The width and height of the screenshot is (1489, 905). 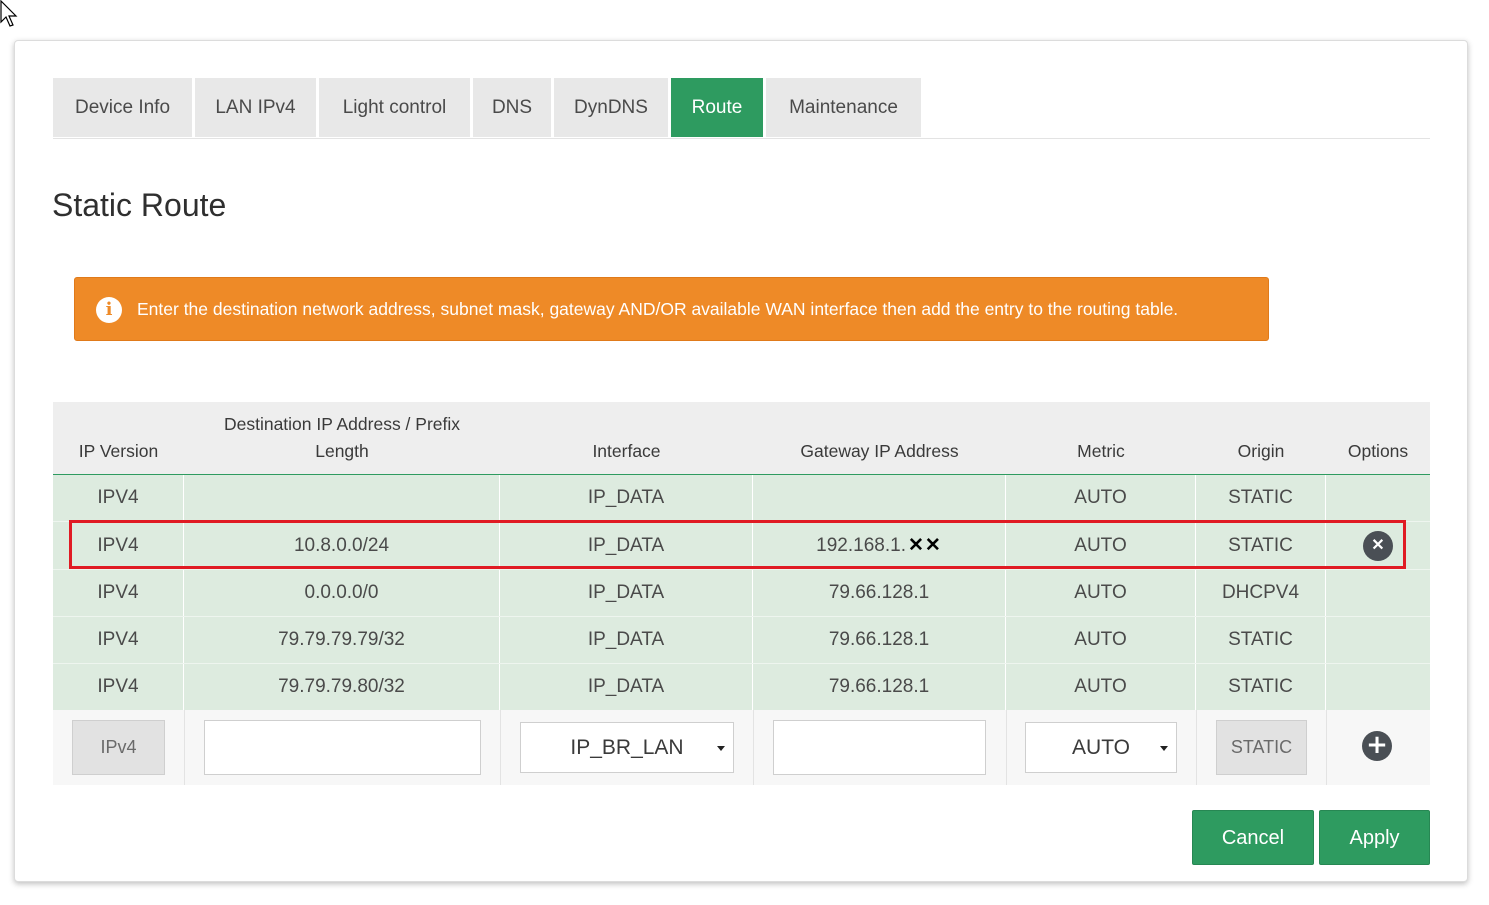 What do you see at coordinates (342, 687) in the screenshot?
I see `cell-destination: 79.79.79.80/32` at bounding box center [342, 687].